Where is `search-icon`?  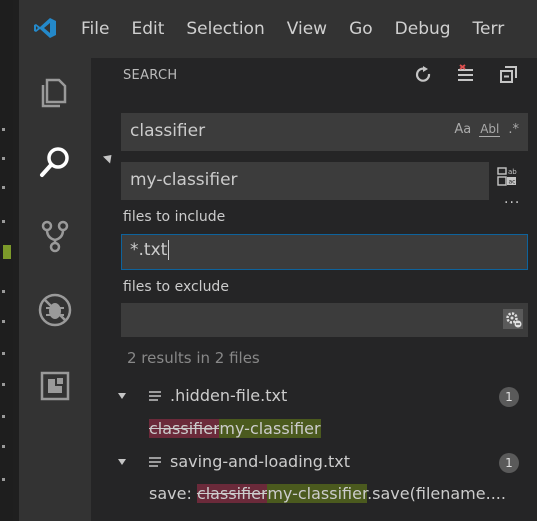
search-icon is located at coordinates (55, 162).